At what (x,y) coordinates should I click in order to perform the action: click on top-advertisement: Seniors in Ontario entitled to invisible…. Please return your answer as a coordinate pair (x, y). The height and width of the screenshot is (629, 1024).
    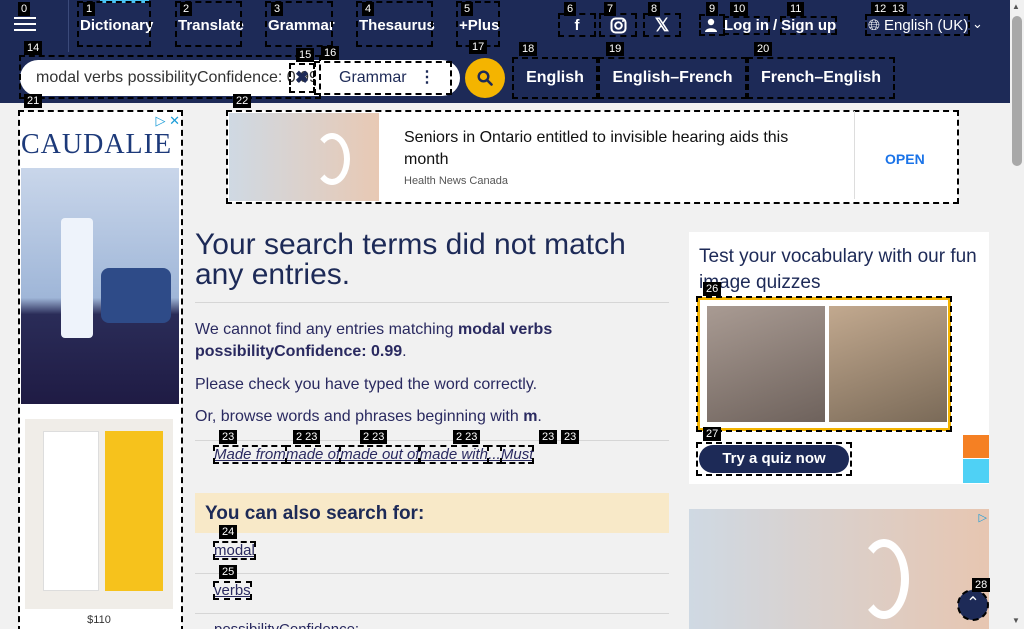
    Looking at the image, I should click on (592, 157).